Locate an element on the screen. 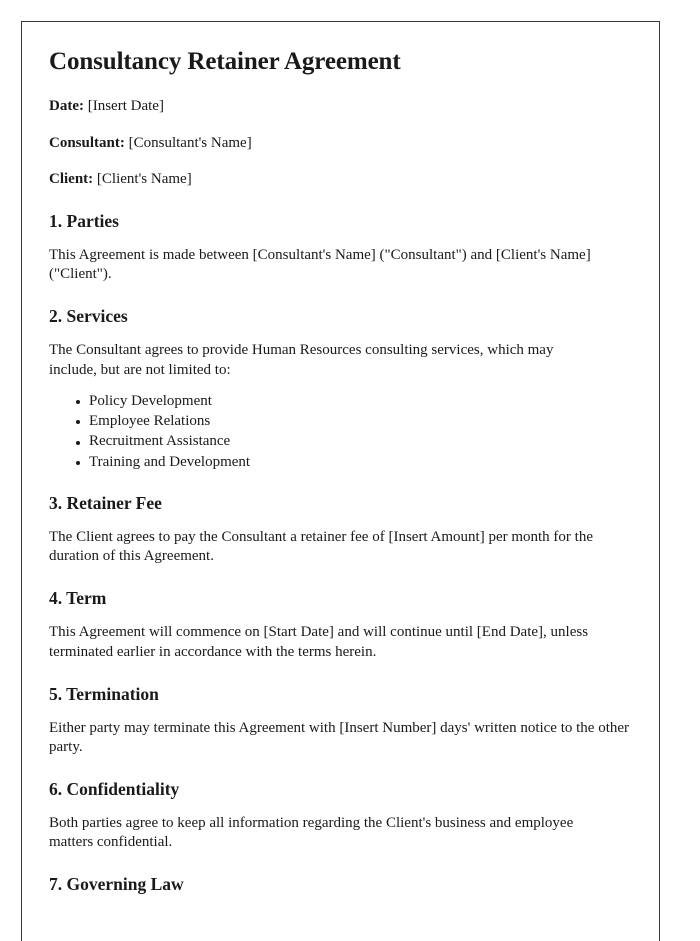 The height and width of the screenshot is (941, 700). meta-value-date: [Insert Date] is located at coordinates (125, 105).